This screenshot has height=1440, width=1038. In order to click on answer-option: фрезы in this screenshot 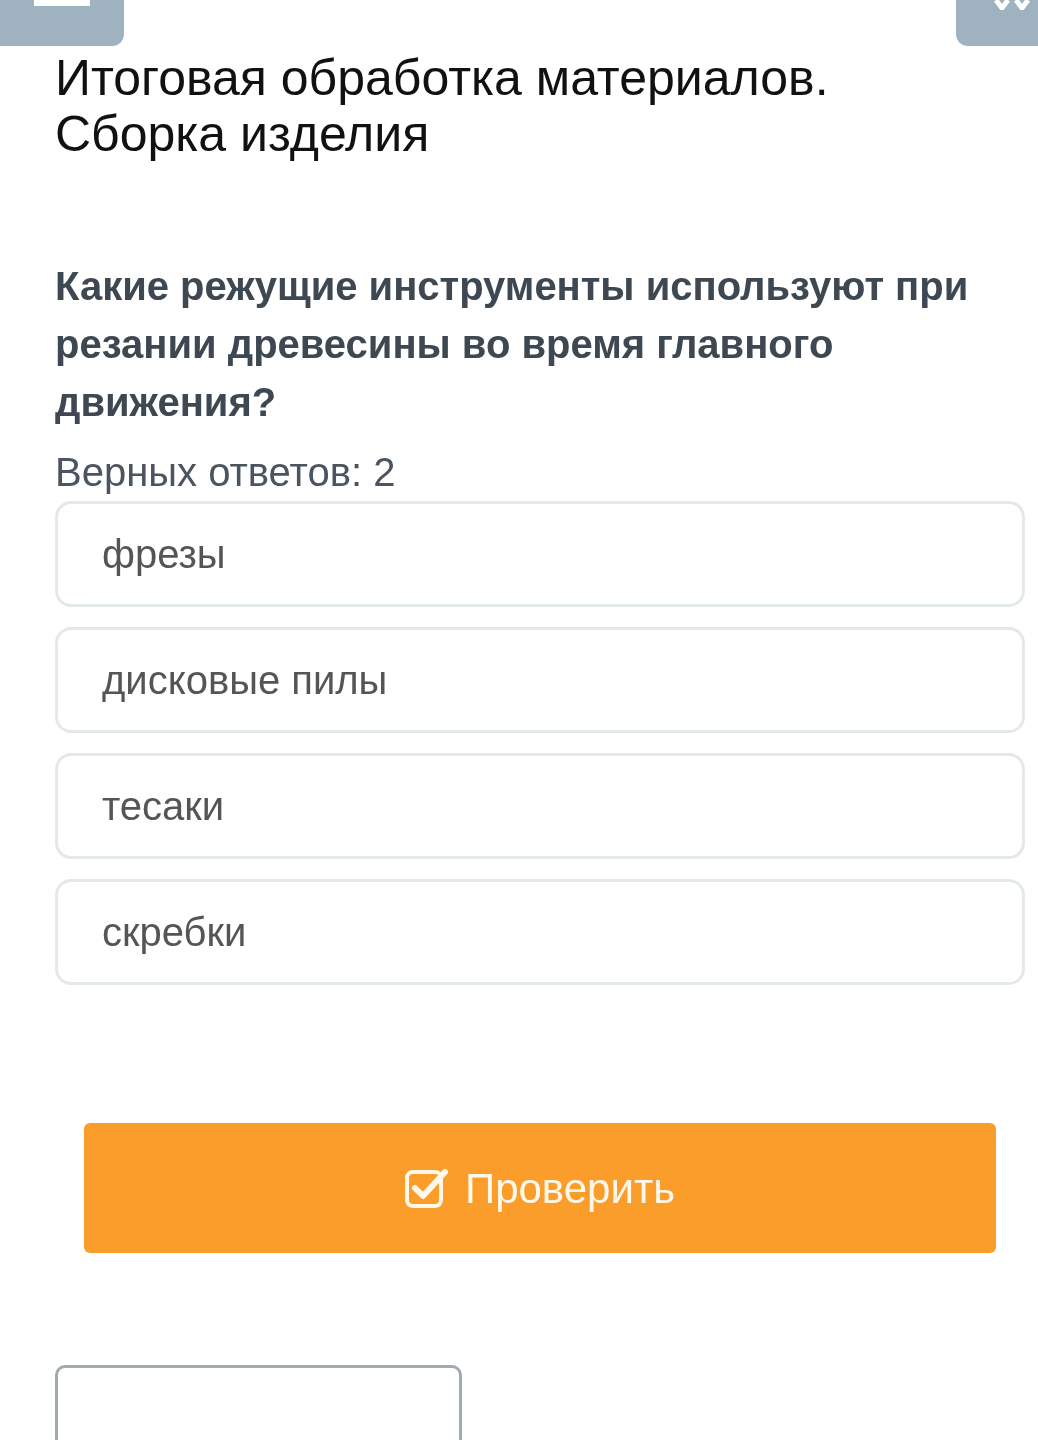, I will do `click(540, 554)`.